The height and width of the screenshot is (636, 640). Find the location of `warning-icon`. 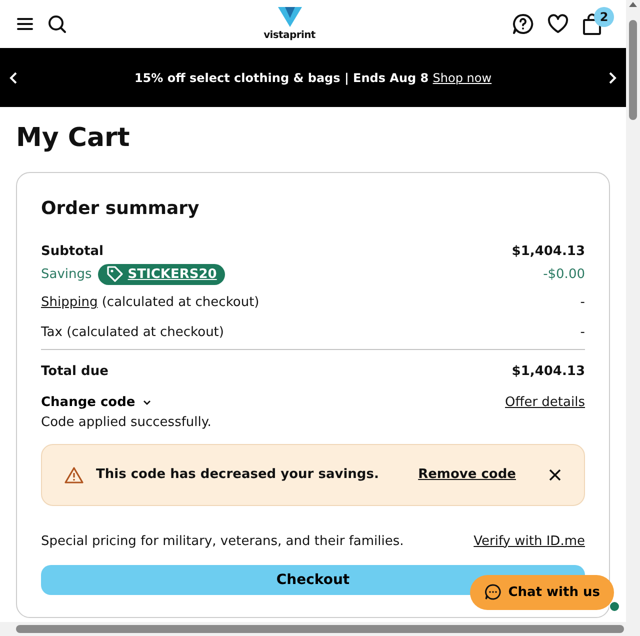

warning-icon is located at coordinates (74, 475).